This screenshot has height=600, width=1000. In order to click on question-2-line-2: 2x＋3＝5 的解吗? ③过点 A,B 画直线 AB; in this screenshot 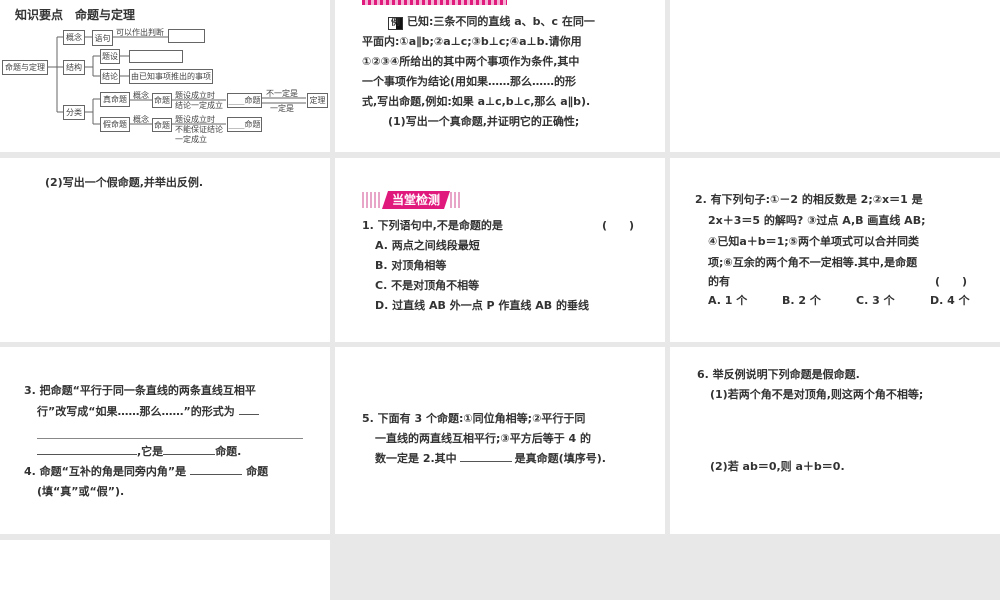, I will do `click(817, 220)`.